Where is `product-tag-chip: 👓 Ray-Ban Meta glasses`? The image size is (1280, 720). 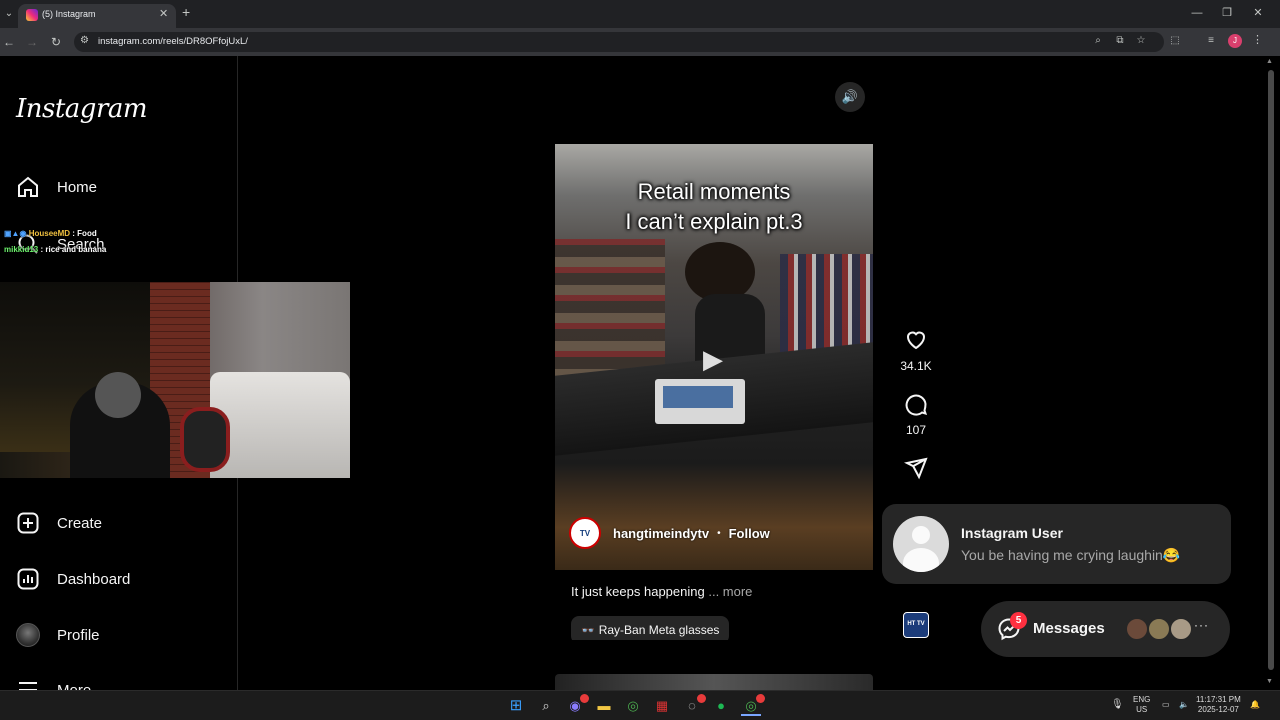
product-tag-chip: 👓 Ray-Ban Meta glasses is located at coordinates (650, 628).